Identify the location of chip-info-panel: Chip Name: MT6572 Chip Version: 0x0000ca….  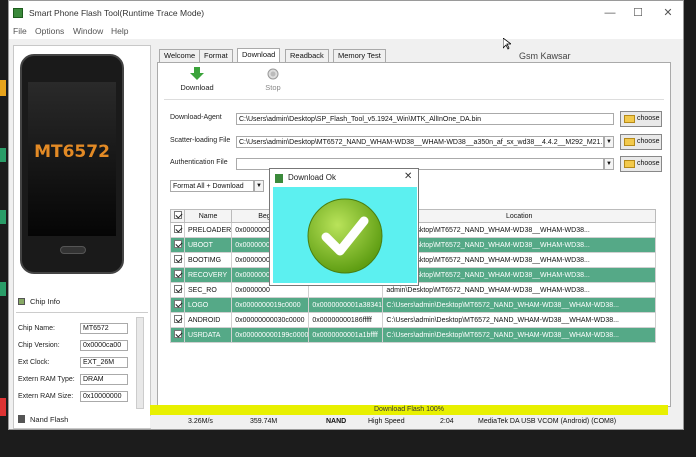
(82, 362).